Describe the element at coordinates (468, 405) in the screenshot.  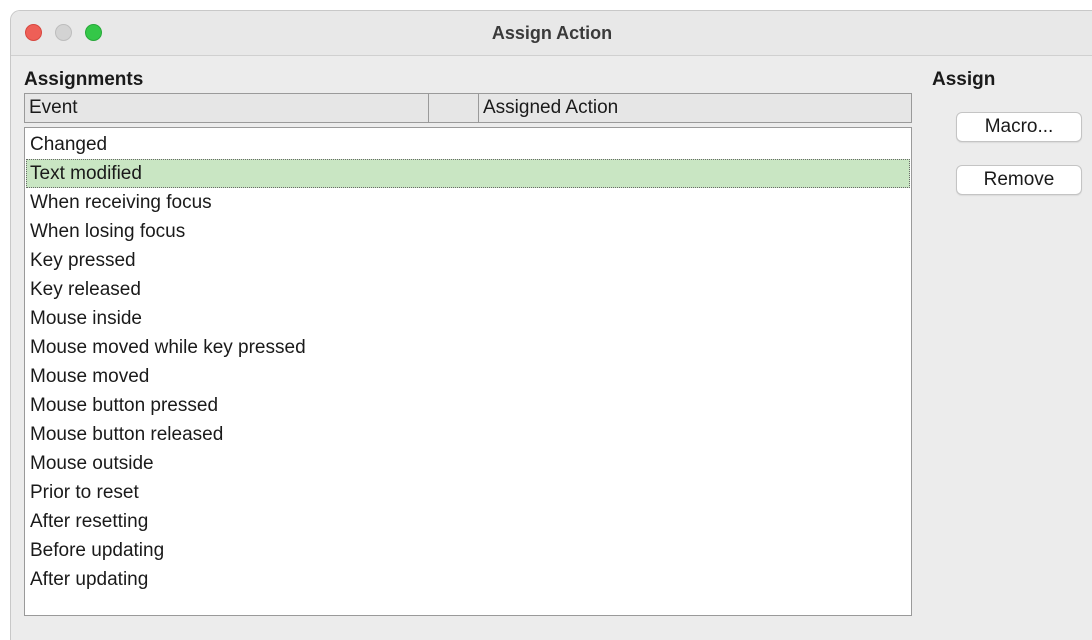
I see `event-row: Mouse button pressed` at that location.